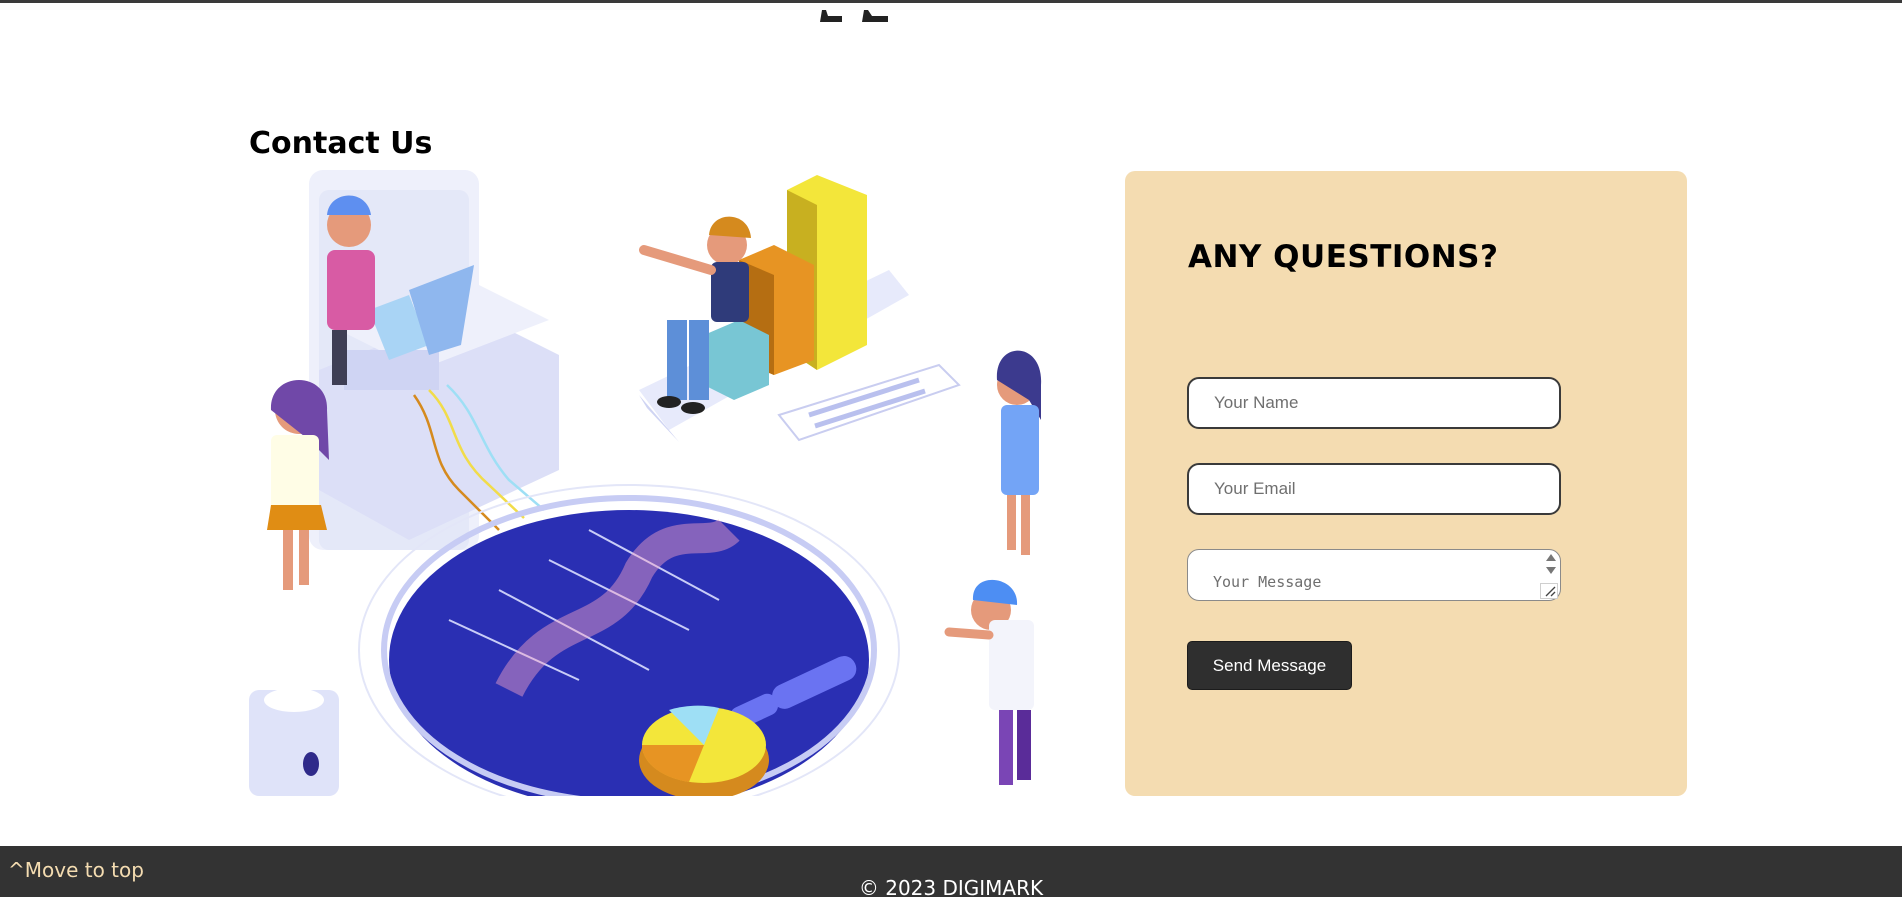  What do you see at coordinates (1343, 257) in the screenshot?
I see `any-questions-heading: ANY QUESTIONS?` at bounding box center [1343, 257].